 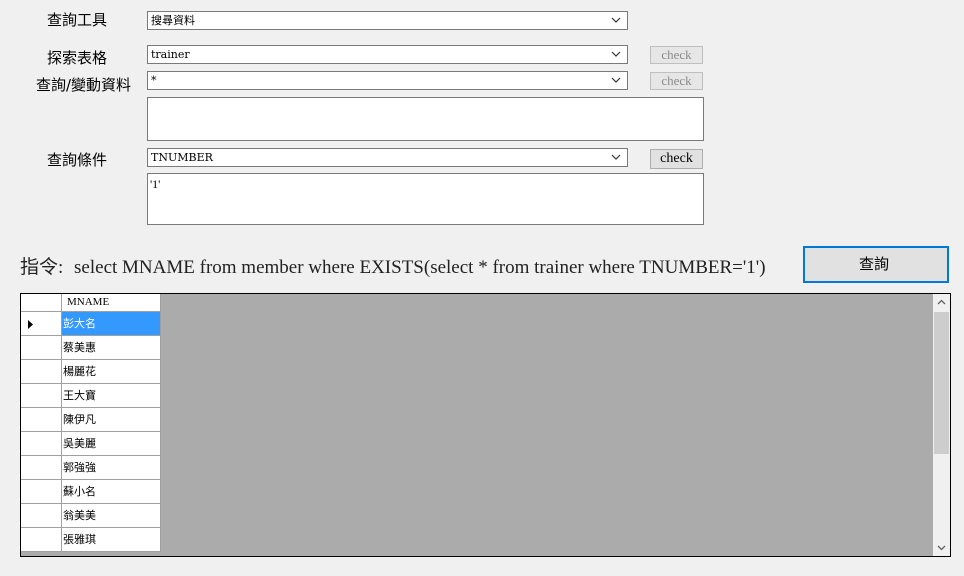 I want to click on grid-cell-mname: 郭強強, so click(x=111, y=468).